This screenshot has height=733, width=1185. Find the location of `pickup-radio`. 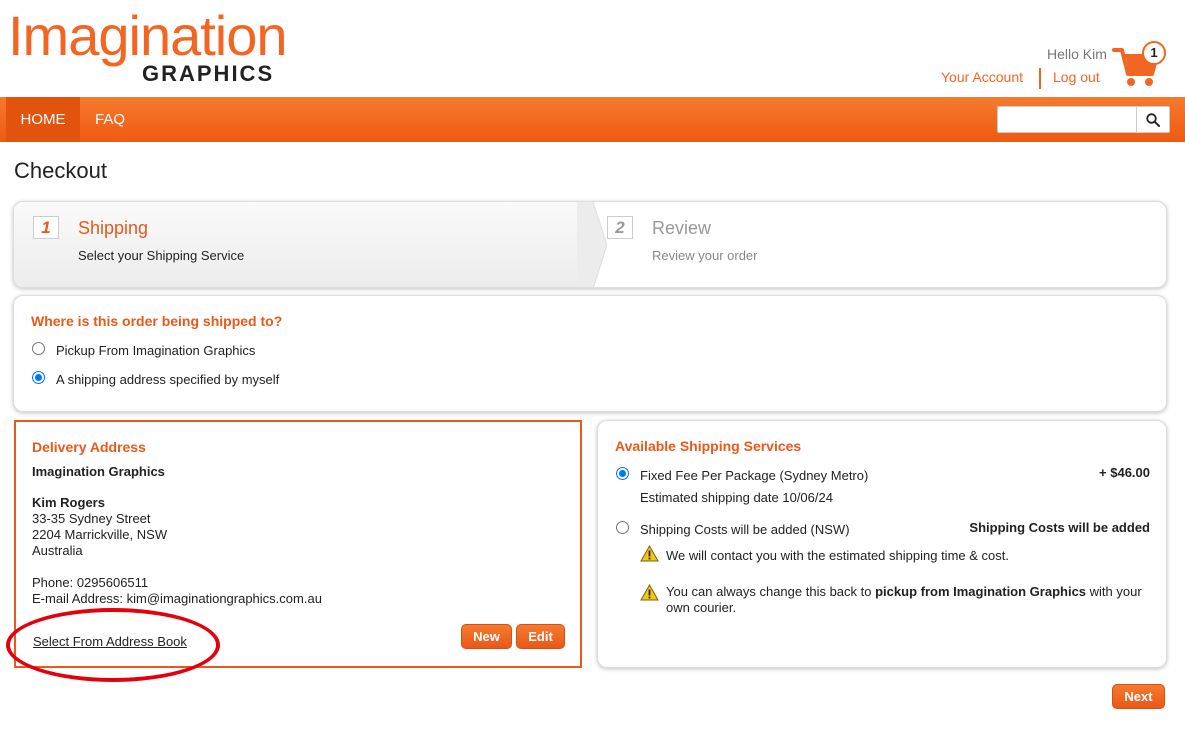

pickup-radio is located at coordinates (38, 348).